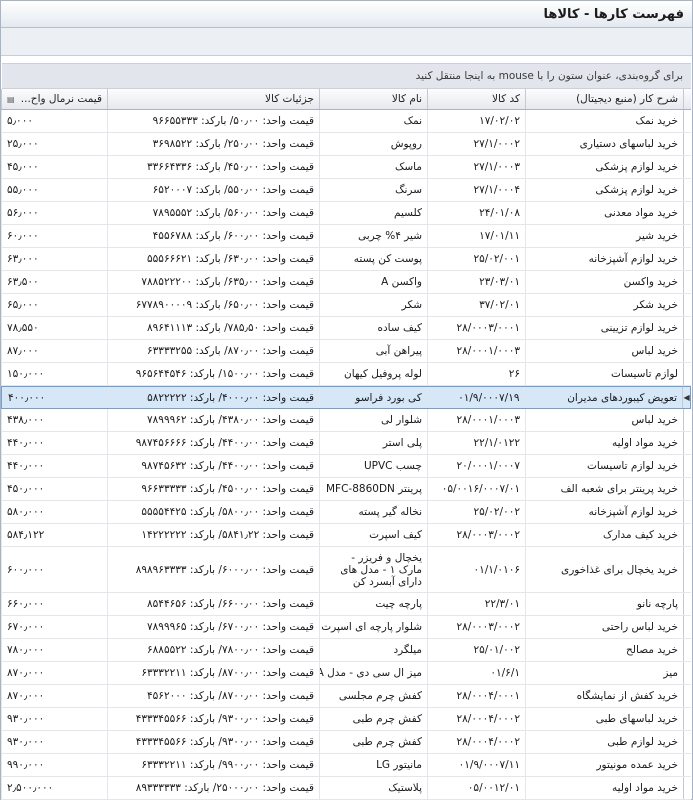 The height and width of the screenshot is (800, 693). I want to click on cell-details: قیمت واحد: ۸۷۰۰٫۰۰/ بارکد: ۴۵۶۲۰۰۰, so click(213, 696).